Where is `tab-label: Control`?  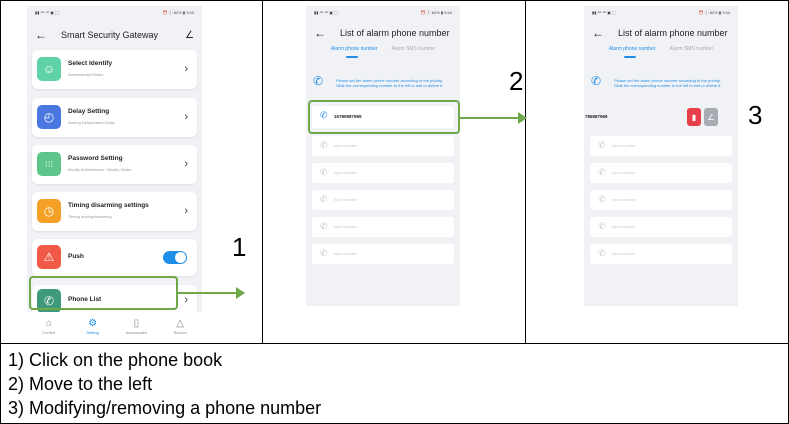 tab-label: Control is located at coordinates (49, 332).